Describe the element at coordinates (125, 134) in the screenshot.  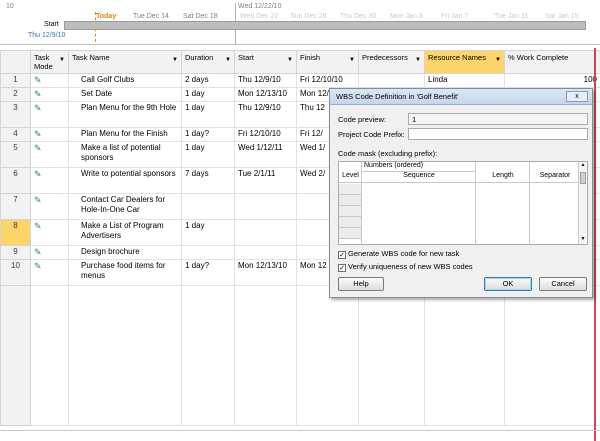
I see `task-name-cell: Plan Menu for the Finish` at that location.